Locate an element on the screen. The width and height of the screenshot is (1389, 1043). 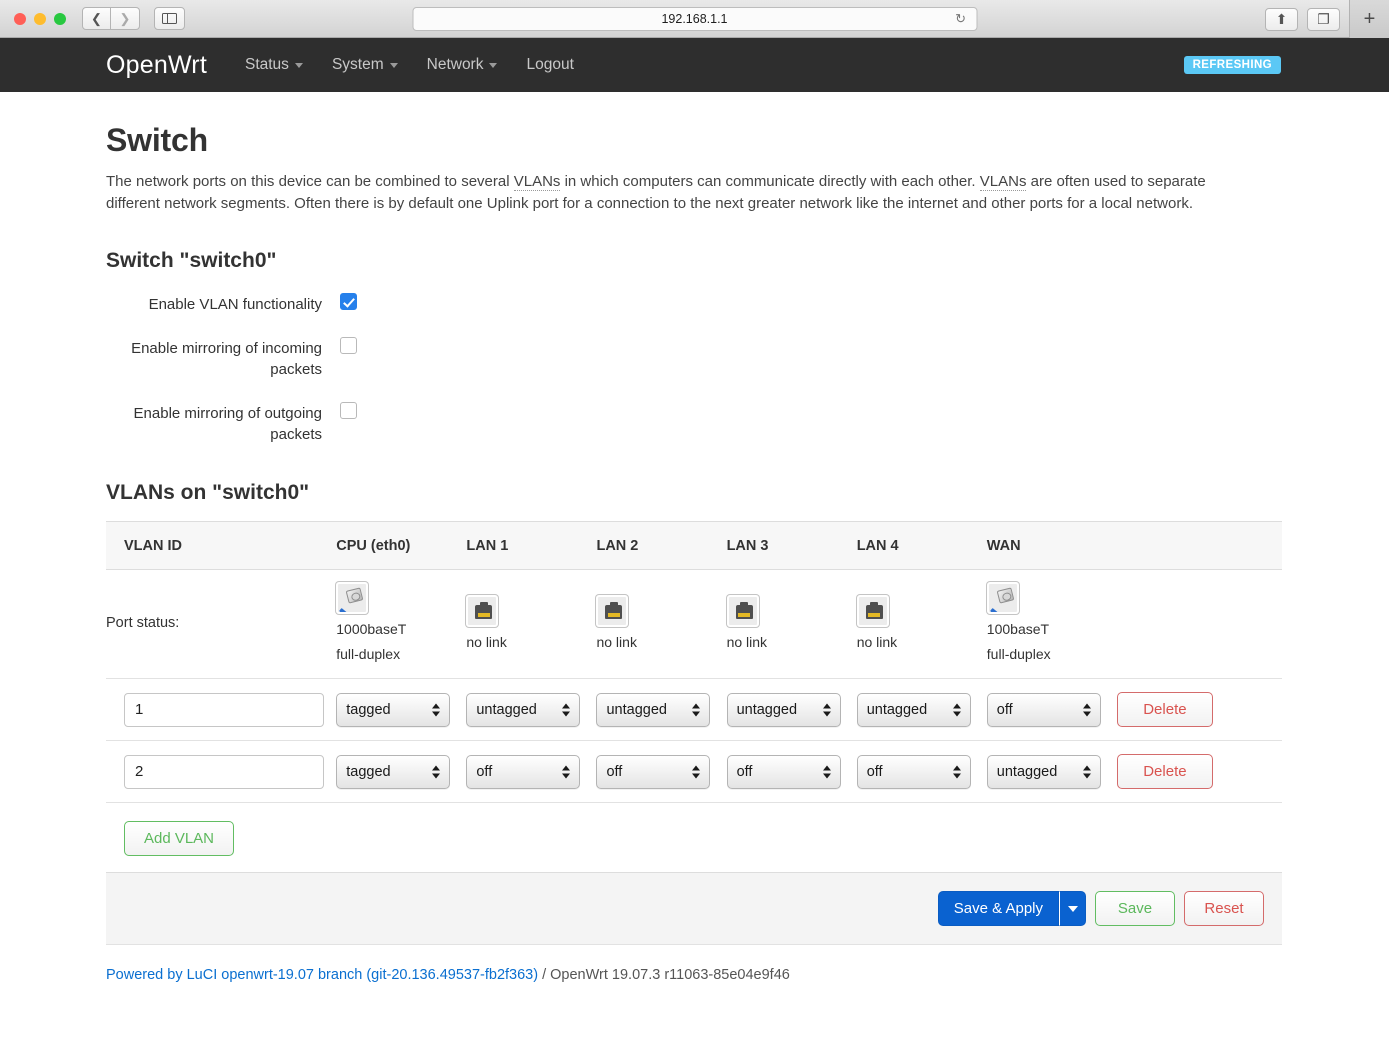
new-tab-button: + is located at coordinates (1369, 19).